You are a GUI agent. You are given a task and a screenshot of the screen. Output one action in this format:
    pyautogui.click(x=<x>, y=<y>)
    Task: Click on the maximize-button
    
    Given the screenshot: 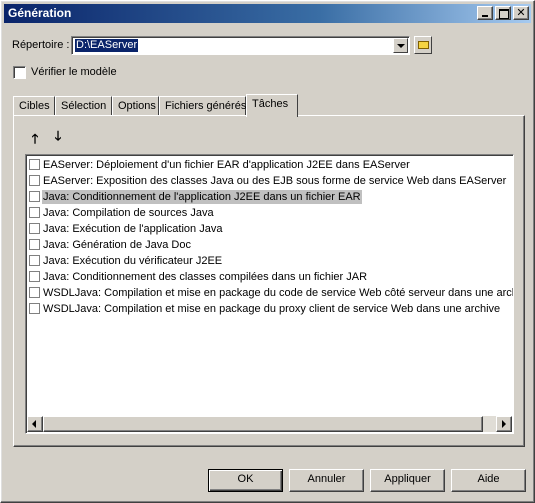 What is the action you would take?
    pyautogui.click(x=503, y=13)
    